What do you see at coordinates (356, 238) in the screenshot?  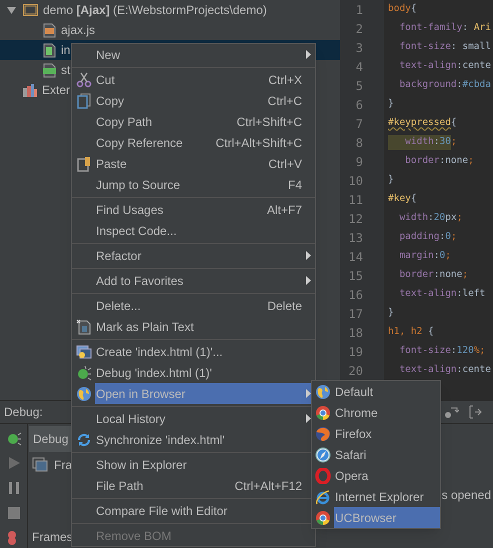 I see `line-number: 13` at bounding box center [356, 238].